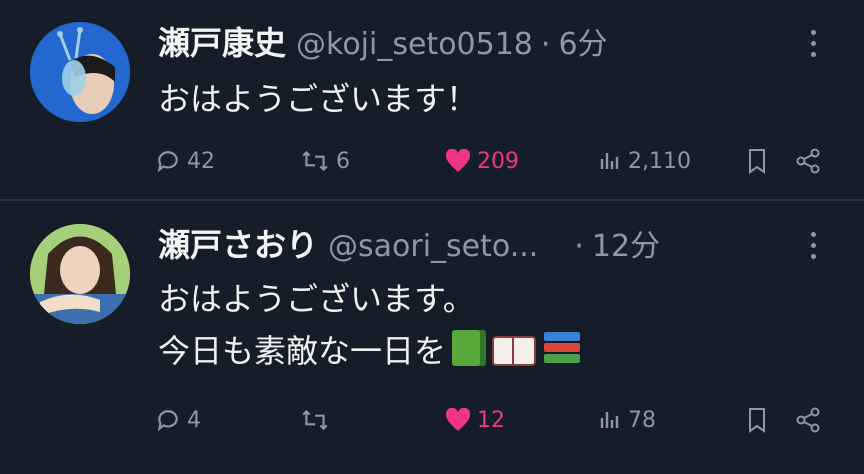  What do you see at coordinates (302, 351) in the screenshot?
I see `tweet-text-line: 今日も素敵な一日を` at bounding box center [302, 351].